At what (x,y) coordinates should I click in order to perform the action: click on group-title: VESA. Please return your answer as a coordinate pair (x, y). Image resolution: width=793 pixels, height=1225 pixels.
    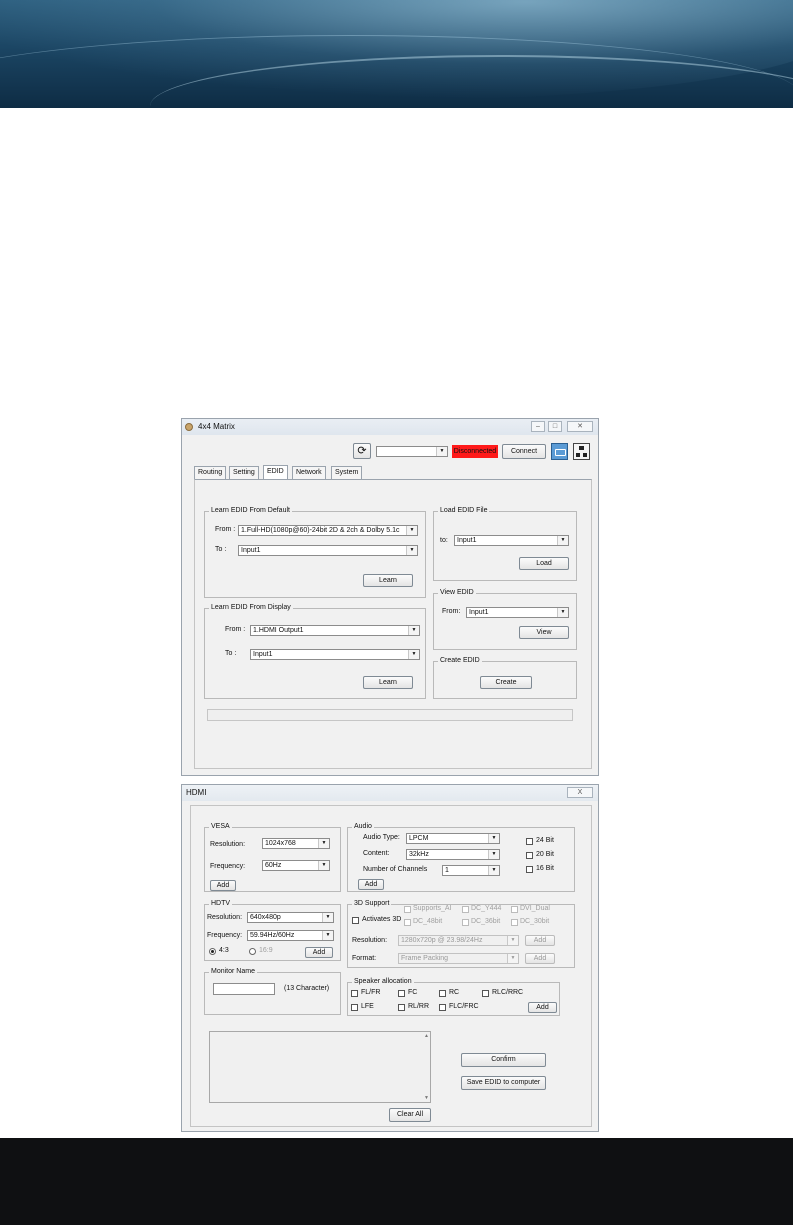
    Looking at the image, I should click on (220, 827).